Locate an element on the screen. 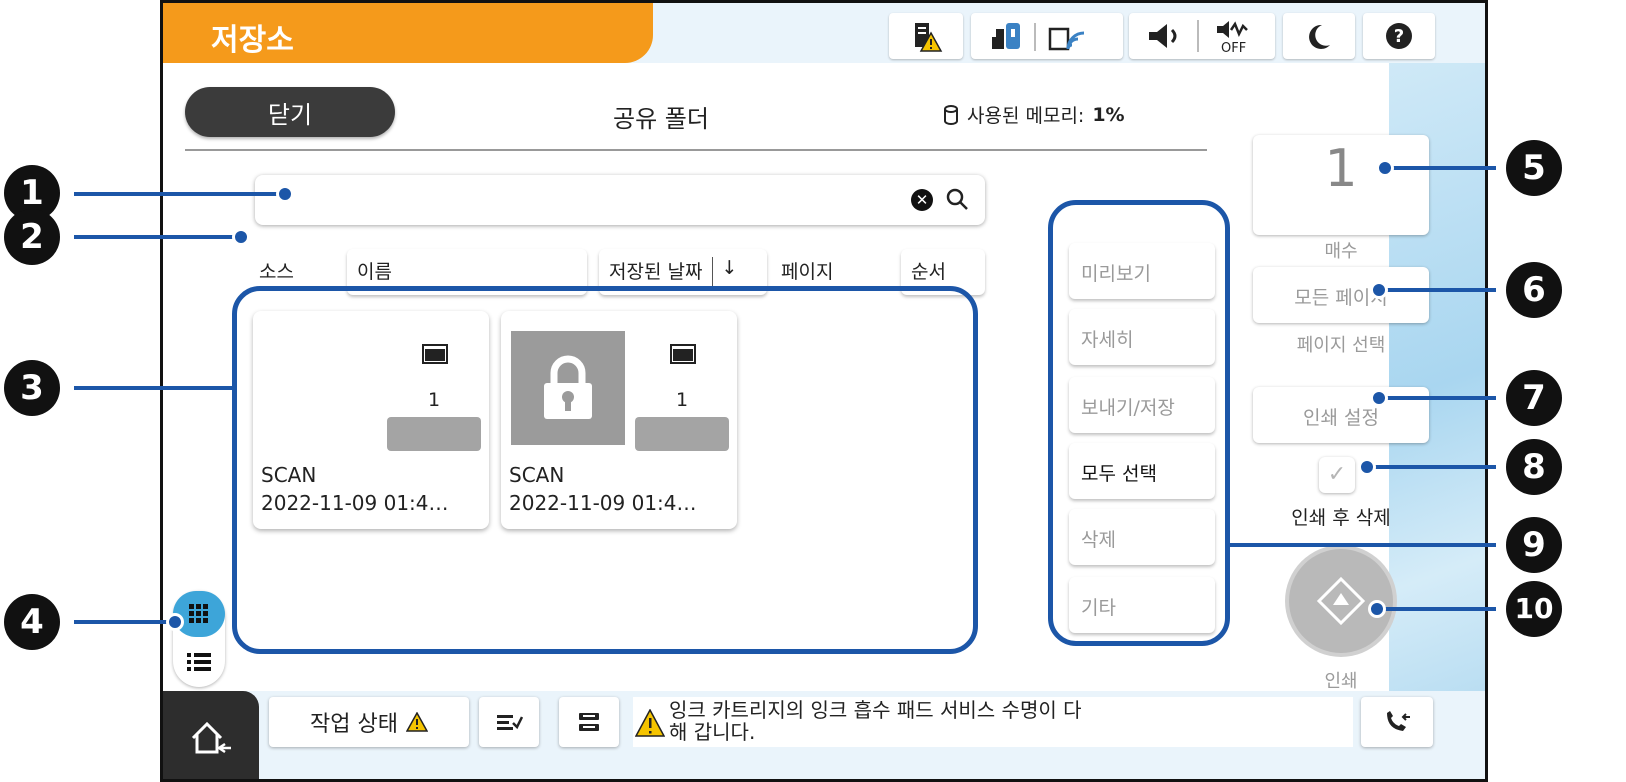  status-line-2: 해 갑니다. is located at coordinates (712, 732).